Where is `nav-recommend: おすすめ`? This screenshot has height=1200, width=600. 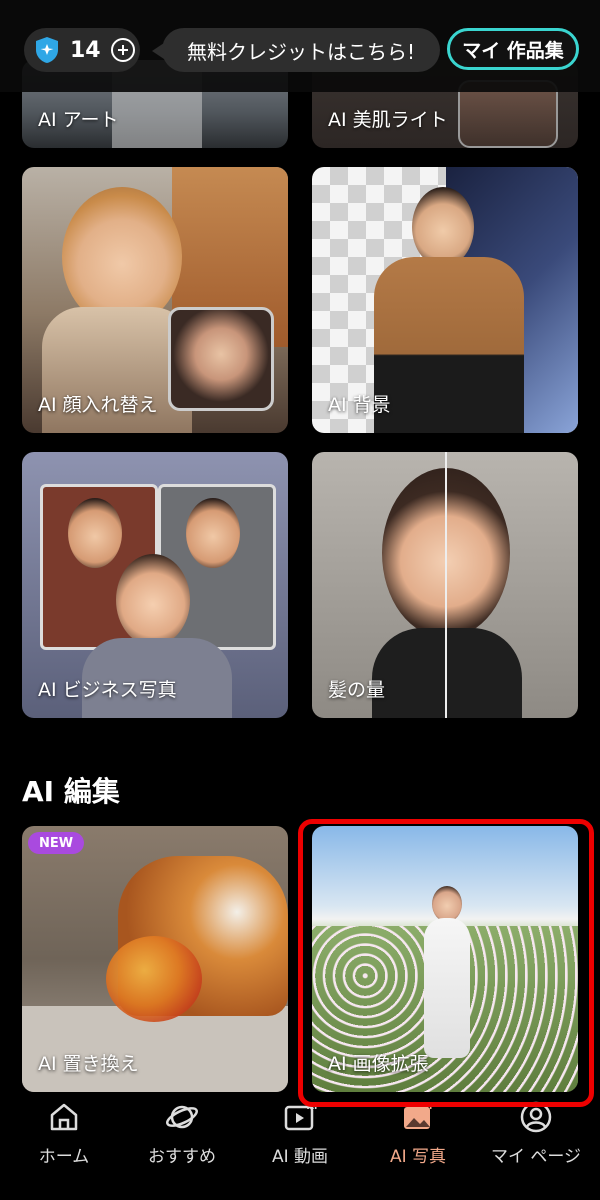 nav-recommend: おすすめ is located at coordinates (182, 1147).